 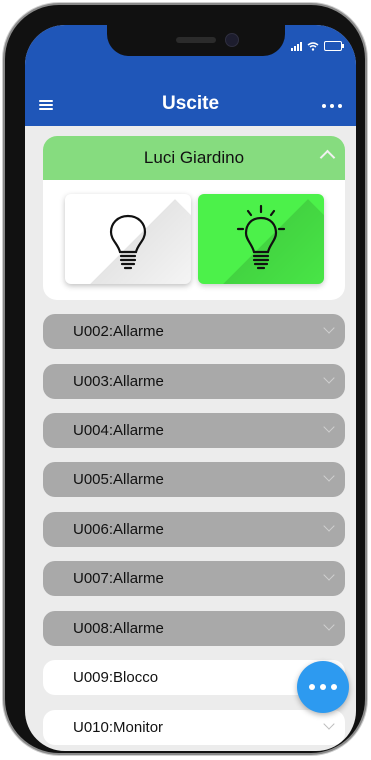 What do you see at coordinates (194, 331) in the screenshot?
I see `output-row-u002: U002:Allarme` at bounding box center [194, 331].